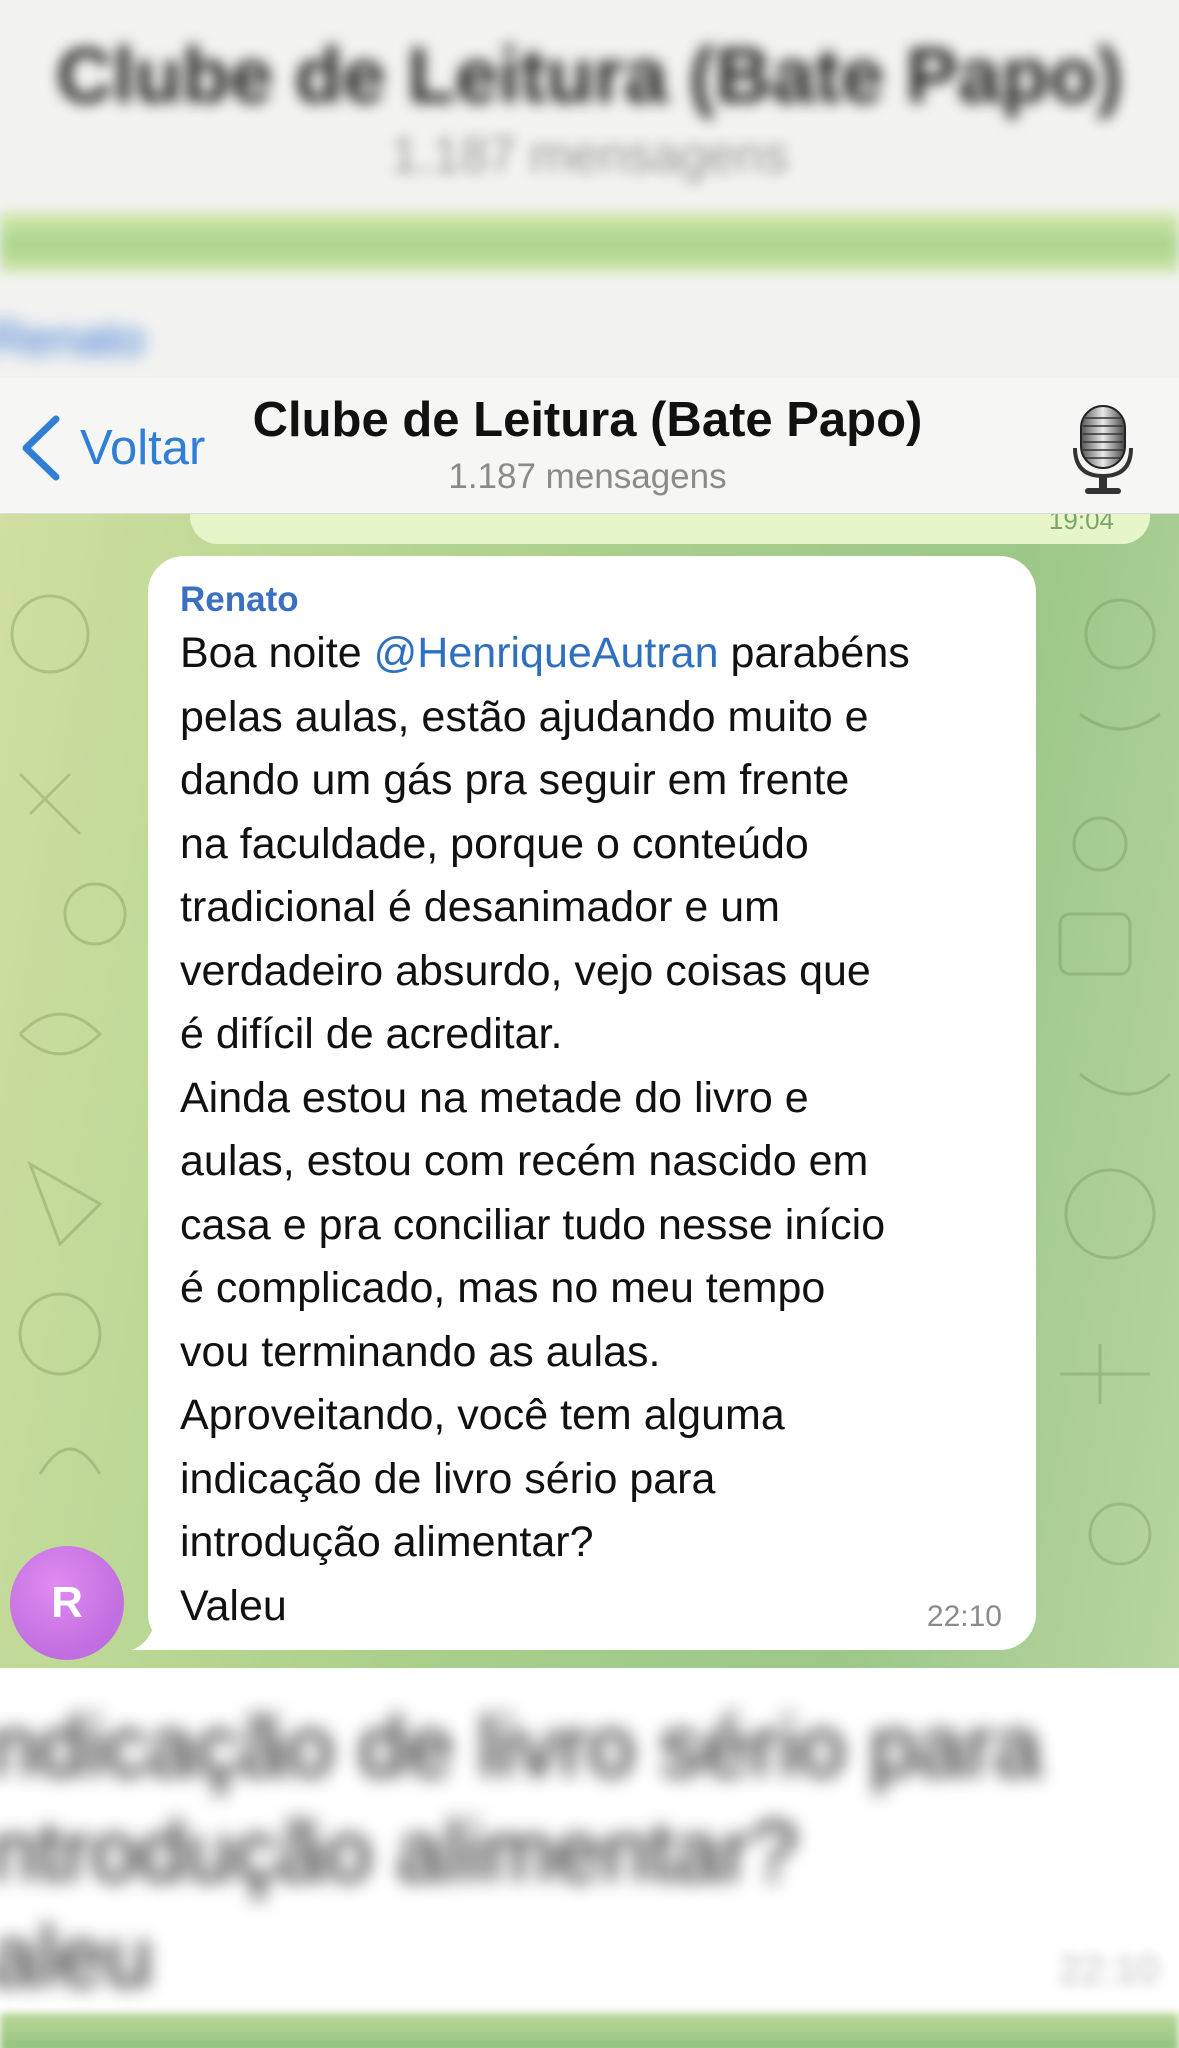  I want to click on message-text-segment: Boa noite, so click(277, 653).